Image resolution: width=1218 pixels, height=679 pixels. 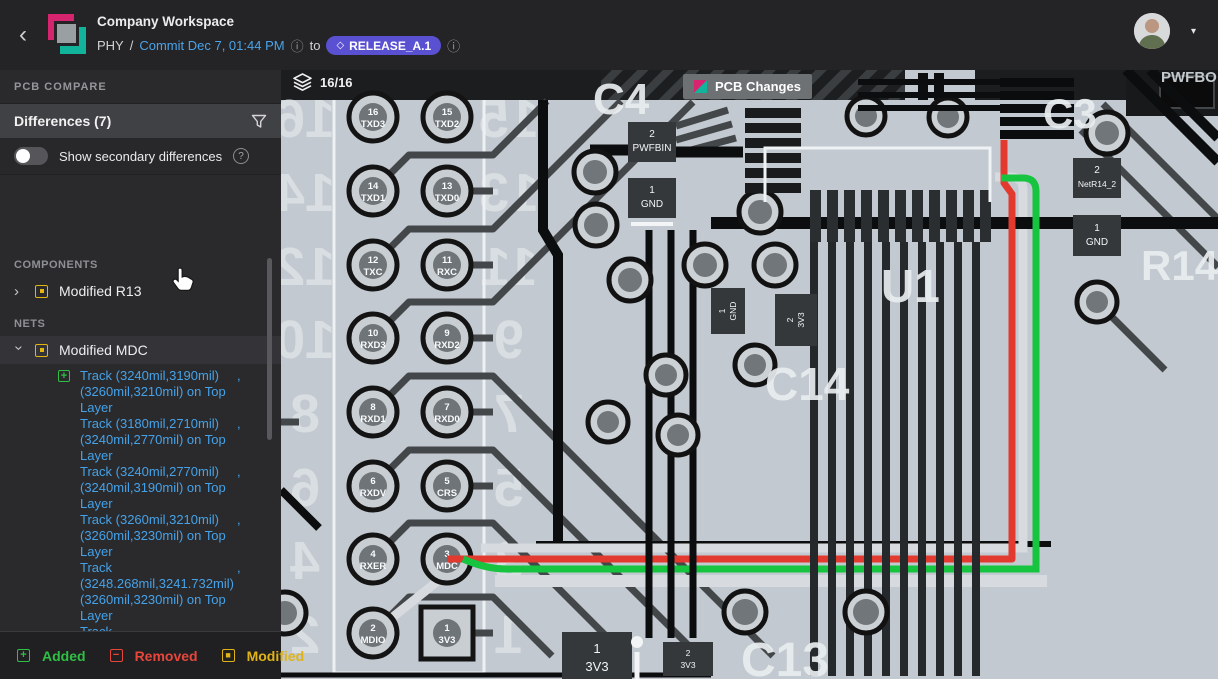 What do you see at coordinates (747, 86) in the screenshot?
I see `pcb-changes-badge: PCB Changes` at bounding box center [747, 86].